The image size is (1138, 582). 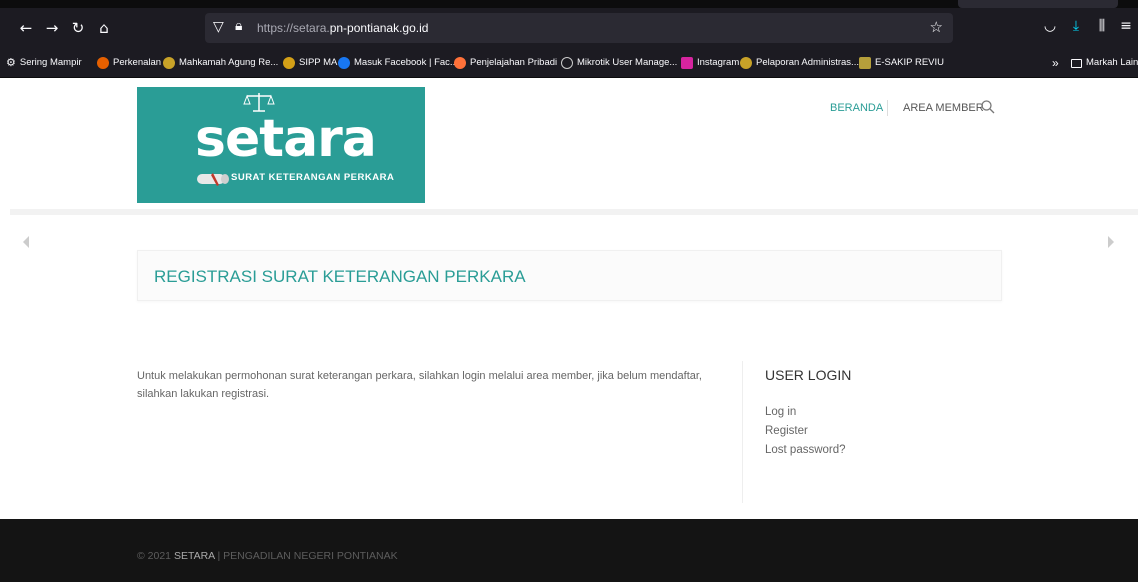 What do you see at coordinates (194, 556) in the screenshot?
I see `footer-brand-link: SETARA` at bounding box center [194, 556].